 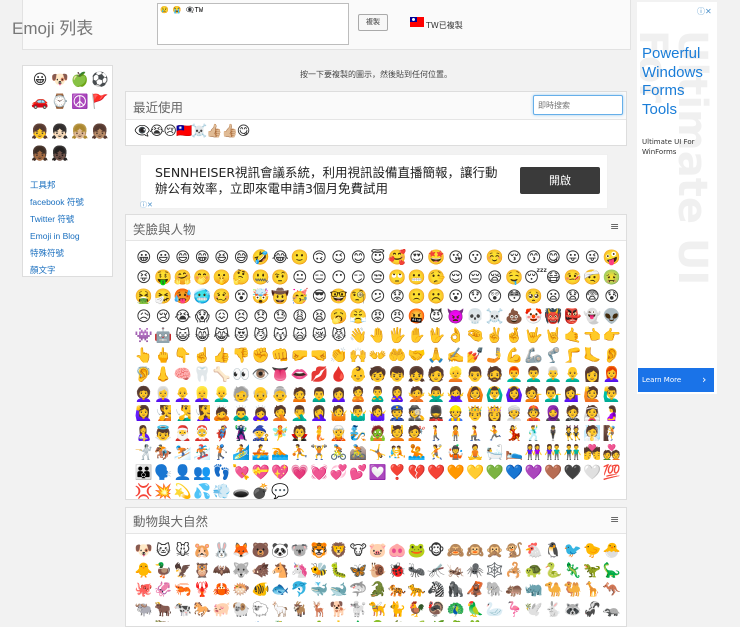 I want to click on emoji-item: 😐, so click(x=300, y=279).